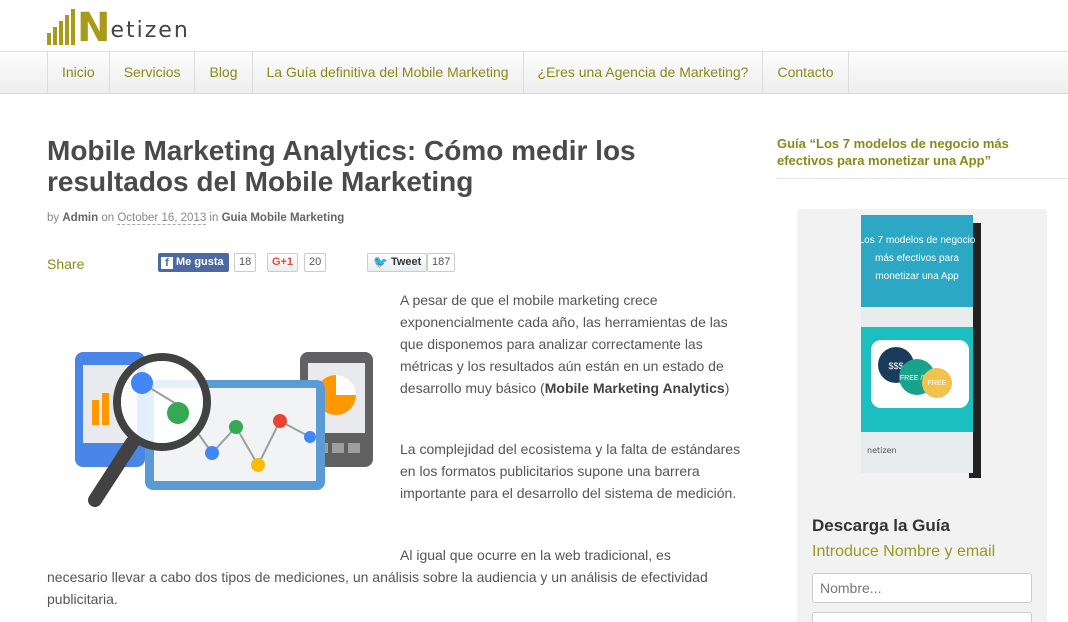 The height and width of the screenshot is (622, 1068). Describe the element at coordinates (727, 388) in the screenshot. I see `p1-end: )` at that location.